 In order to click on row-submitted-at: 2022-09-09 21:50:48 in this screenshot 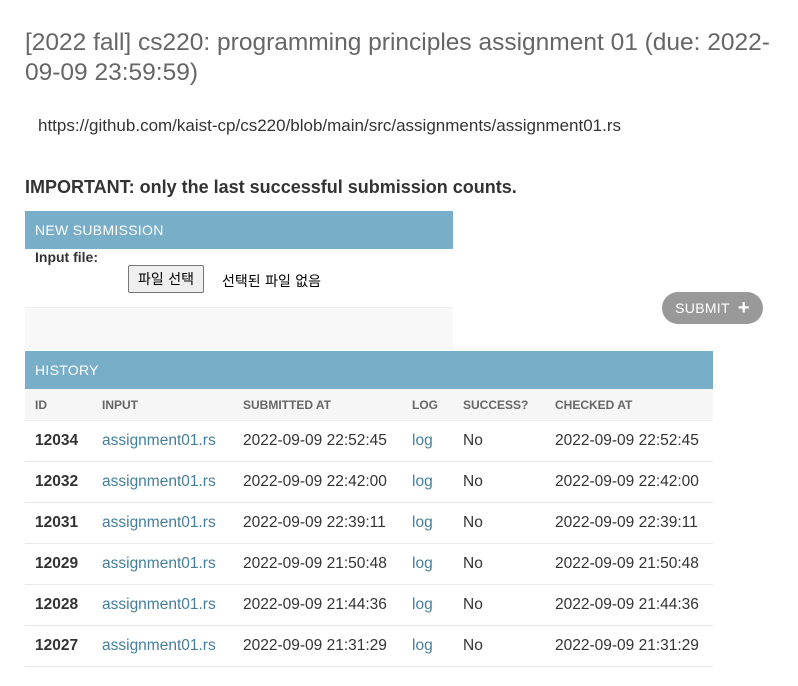, I will do `click(317, 564)`.